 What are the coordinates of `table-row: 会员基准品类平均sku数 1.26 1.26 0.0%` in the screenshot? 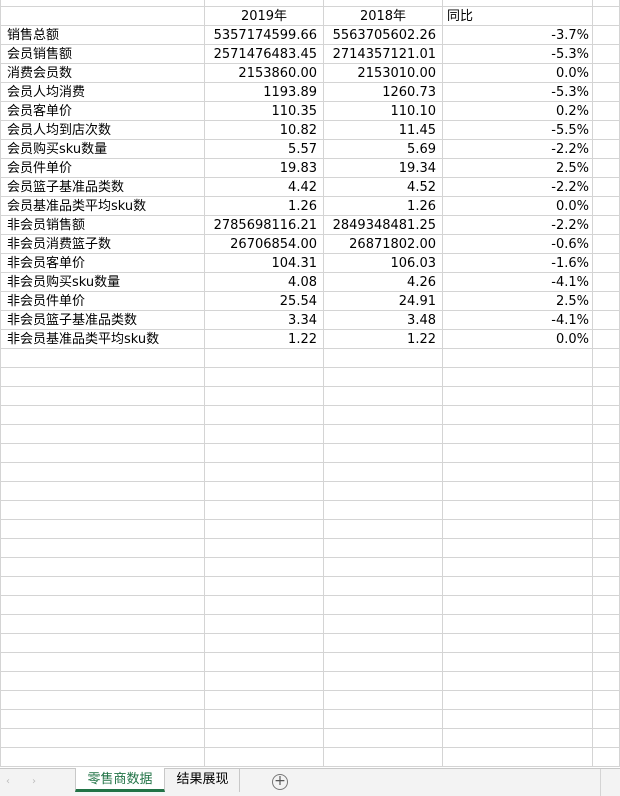 It's located at (310, 206).